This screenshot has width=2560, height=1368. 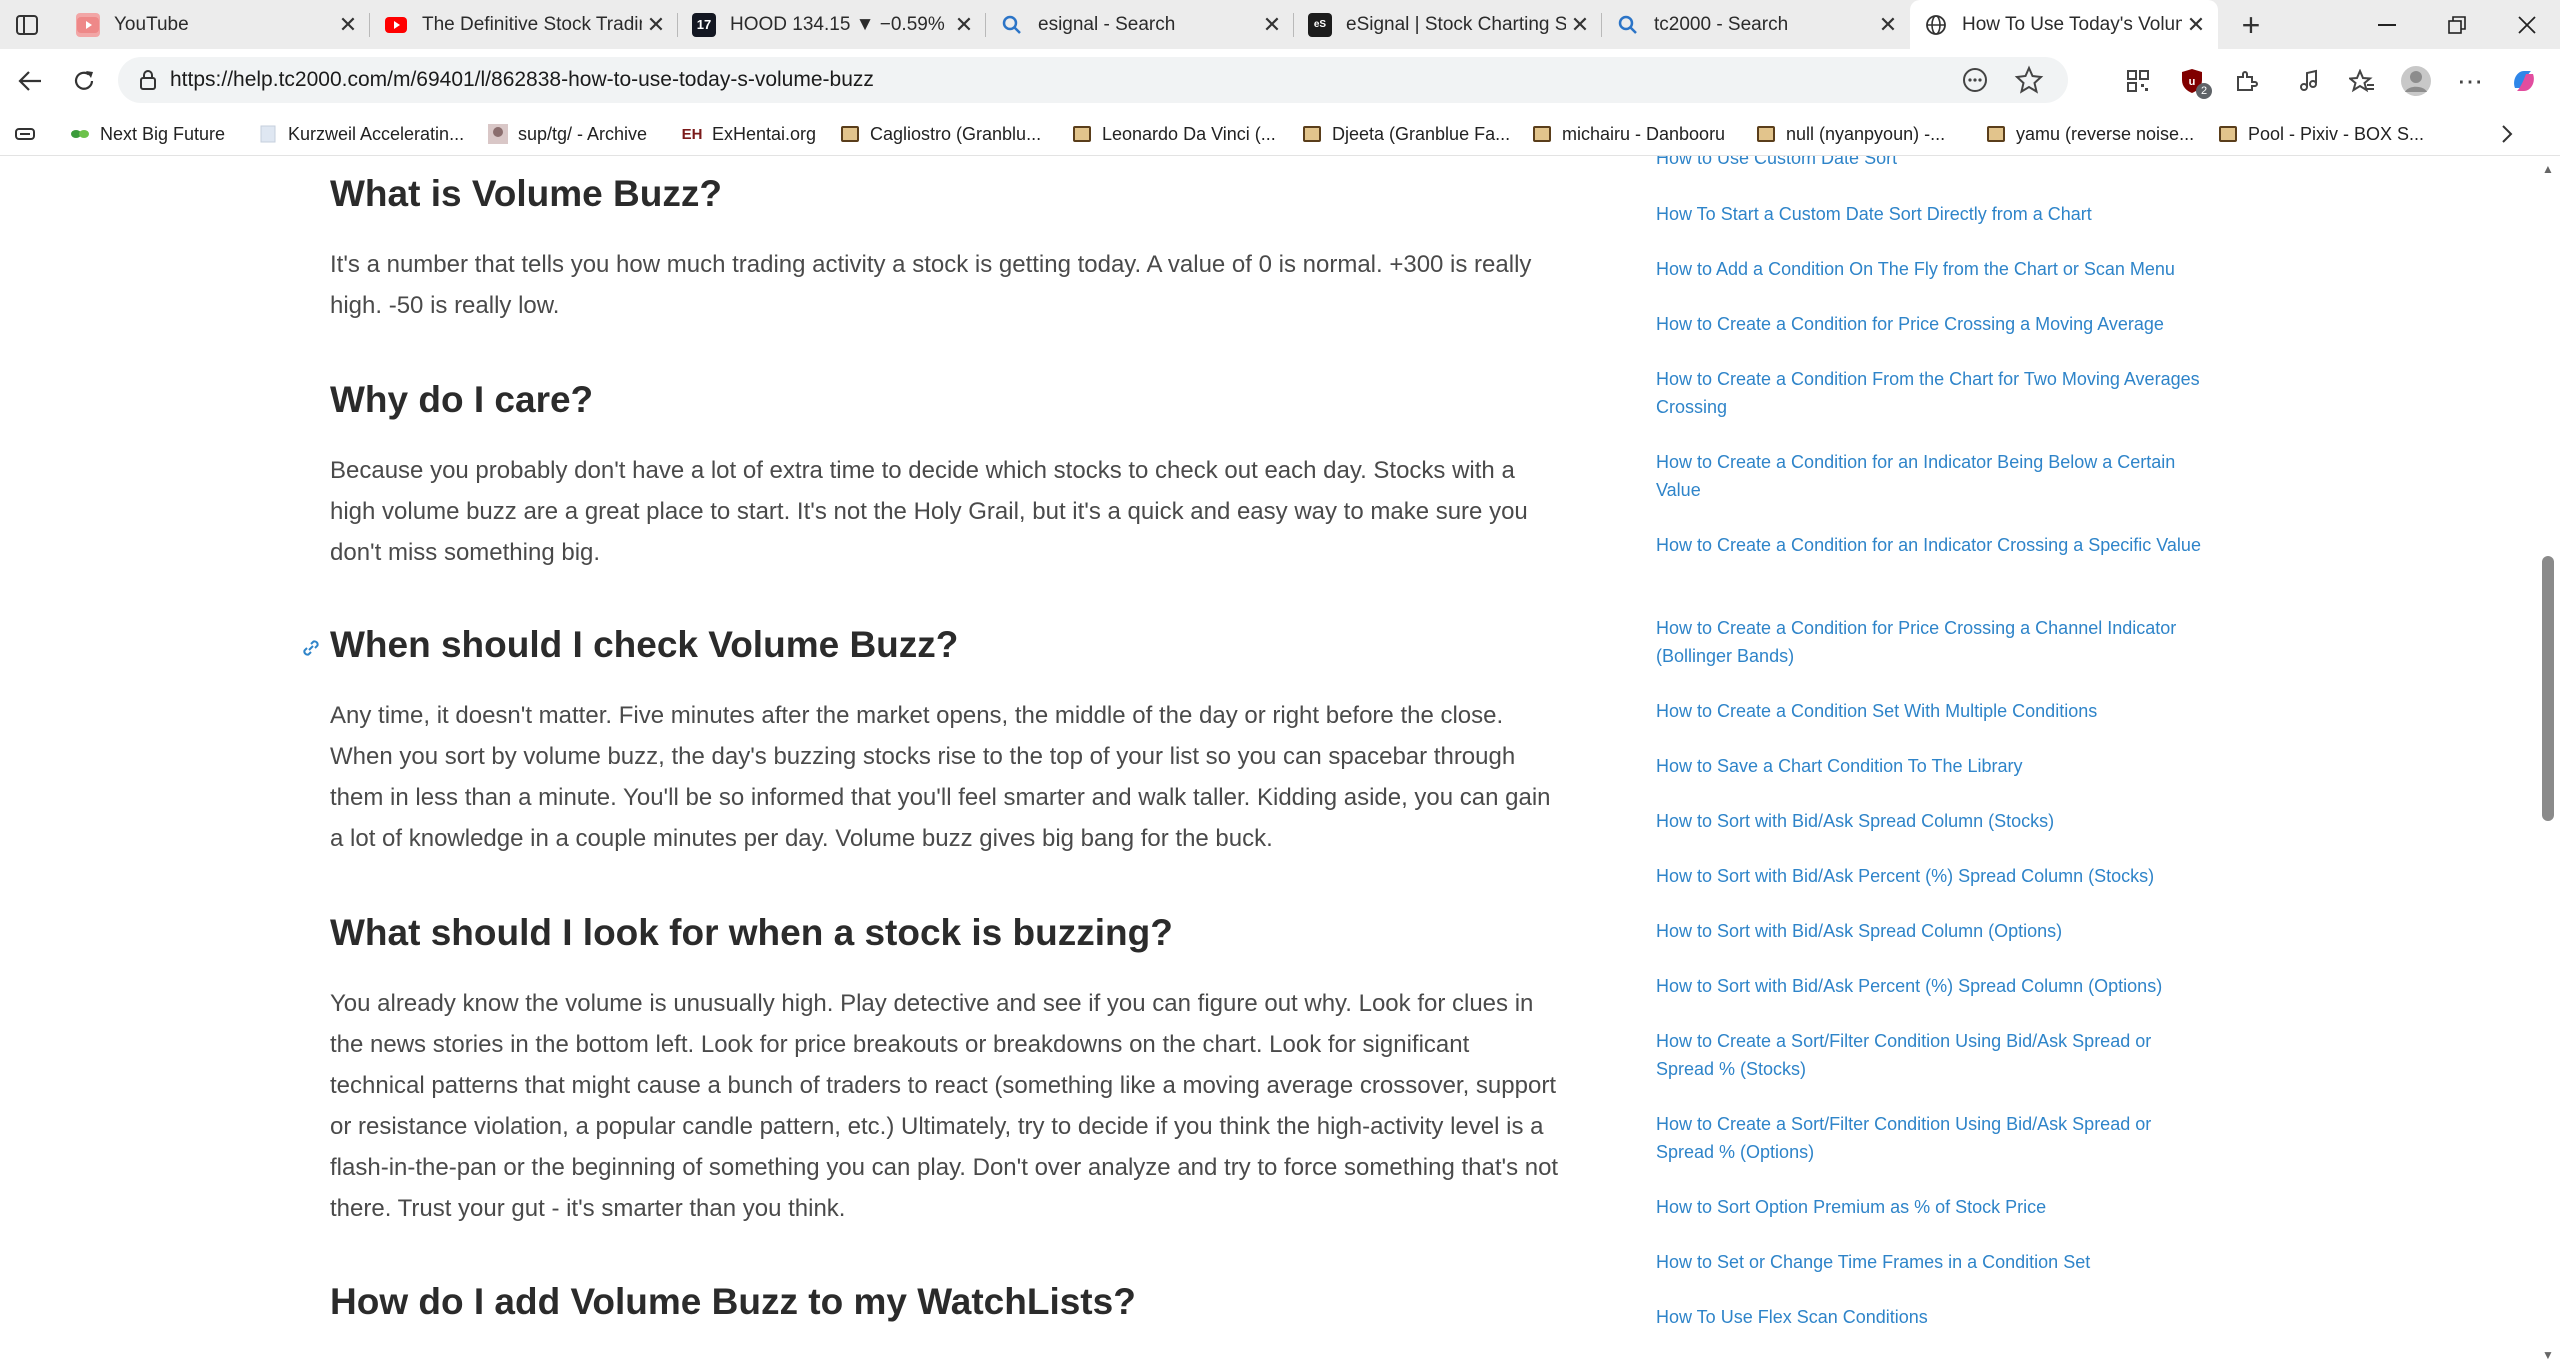 I want to click on tab-title: tc2000 - Search, so click(x=1721, y=24).